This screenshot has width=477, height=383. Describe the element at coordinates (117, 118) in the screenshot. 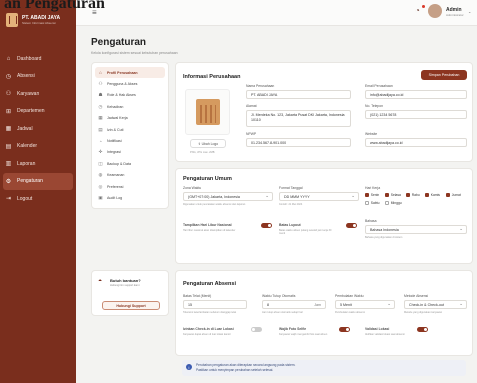

I see `settings-item-label: Jadwal Kerja` at that location.